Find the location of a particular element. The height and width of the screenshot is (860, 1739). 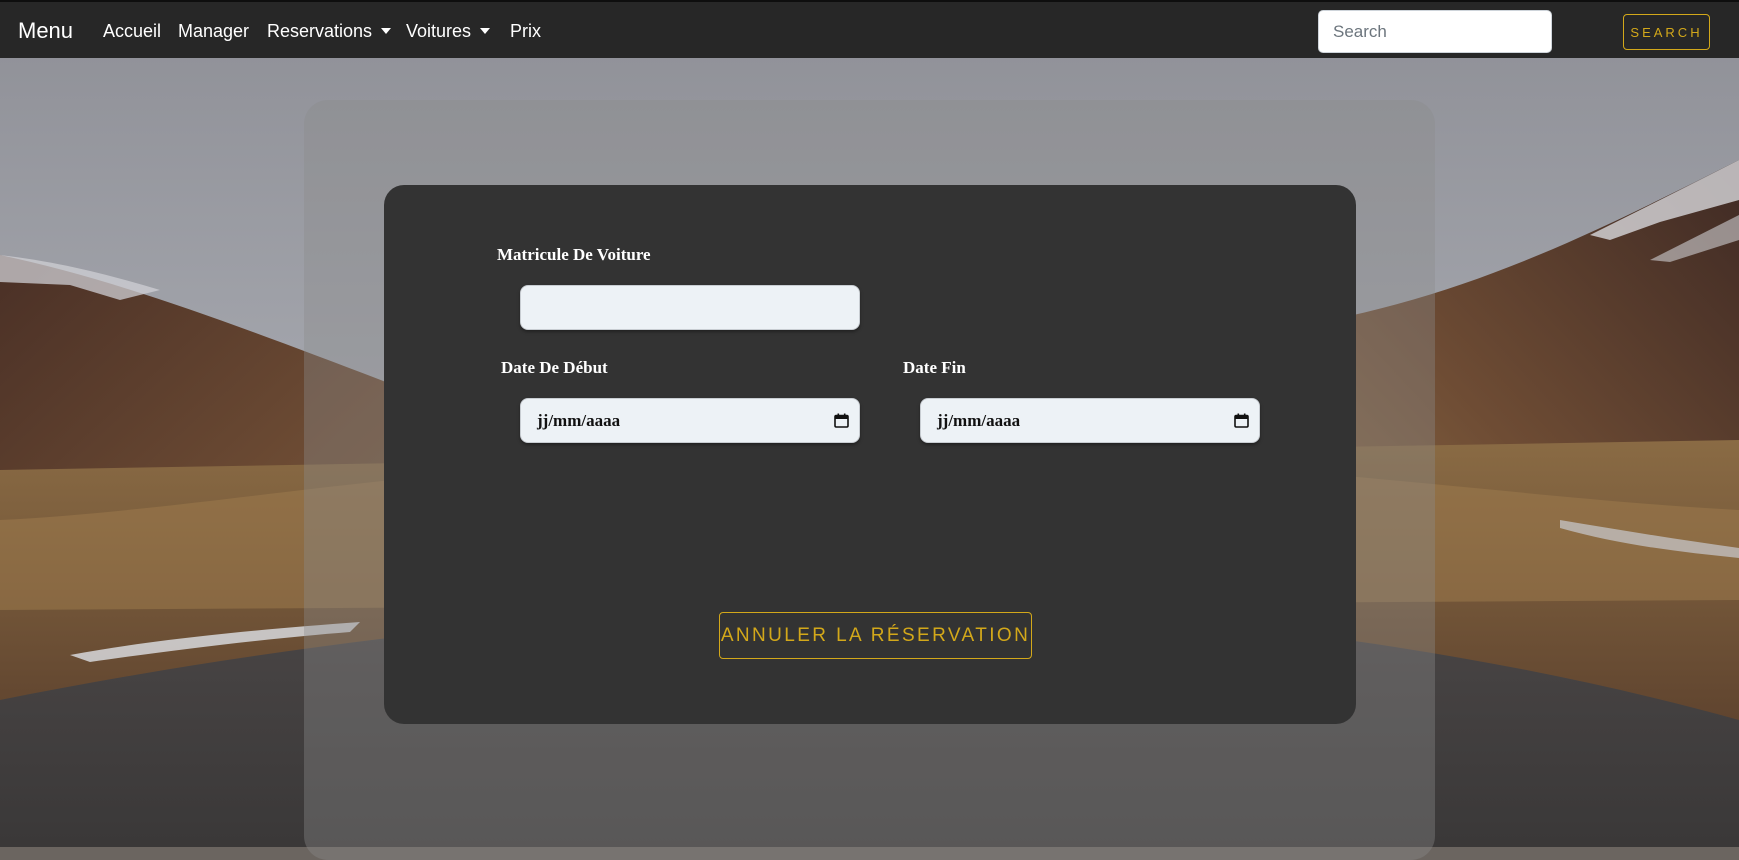

nav-dropdown-reservations: Reservations is located at coordinates (329, 31).